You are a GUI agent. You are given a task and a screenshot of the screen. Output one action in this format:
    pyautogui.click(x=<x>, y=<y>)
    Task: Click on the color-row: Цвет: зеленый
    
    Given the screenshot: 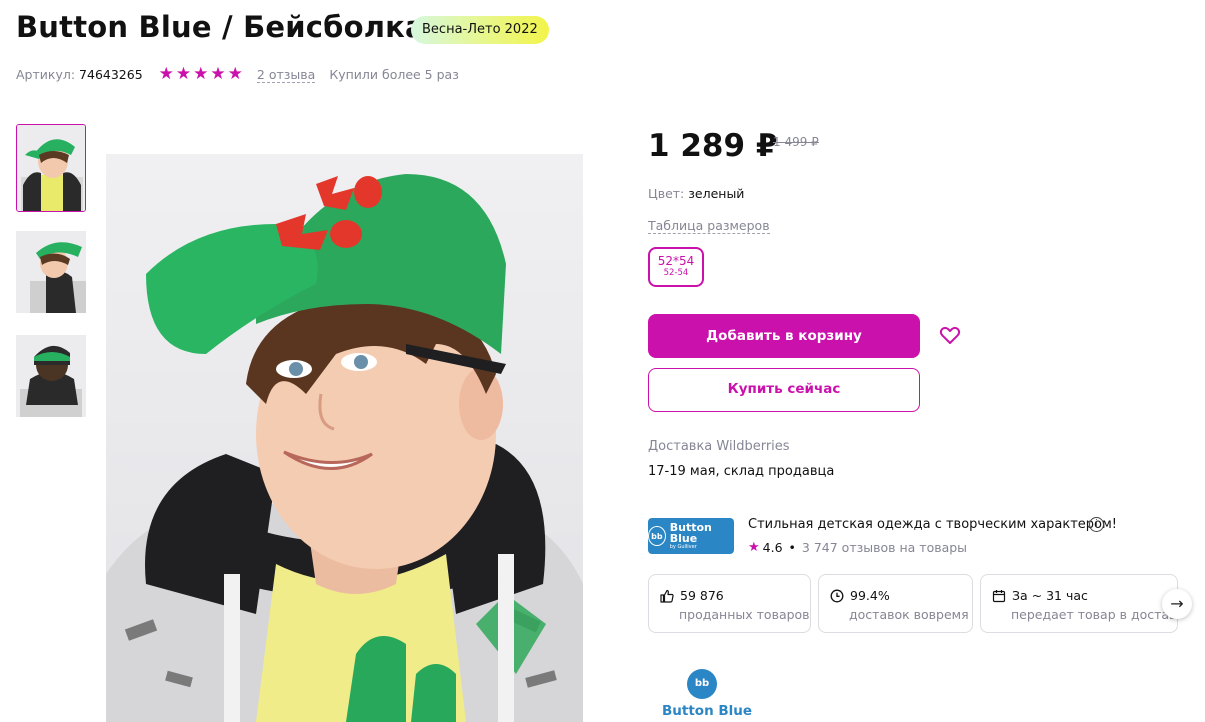 What is the action you would take?
    pyautogui.click(x=696, y=193)
    